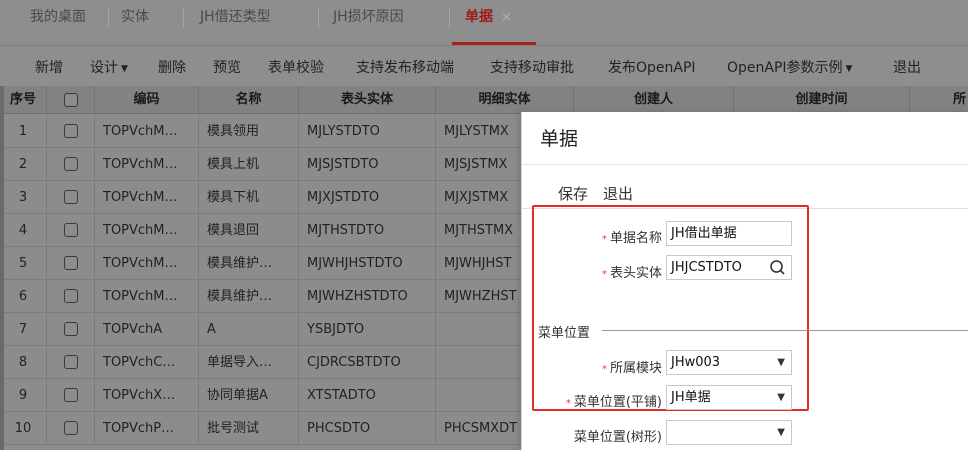 The image size is (968, 450). I want to click on tab-jh-borrow-type: JH借还类型, so click(235, 23).